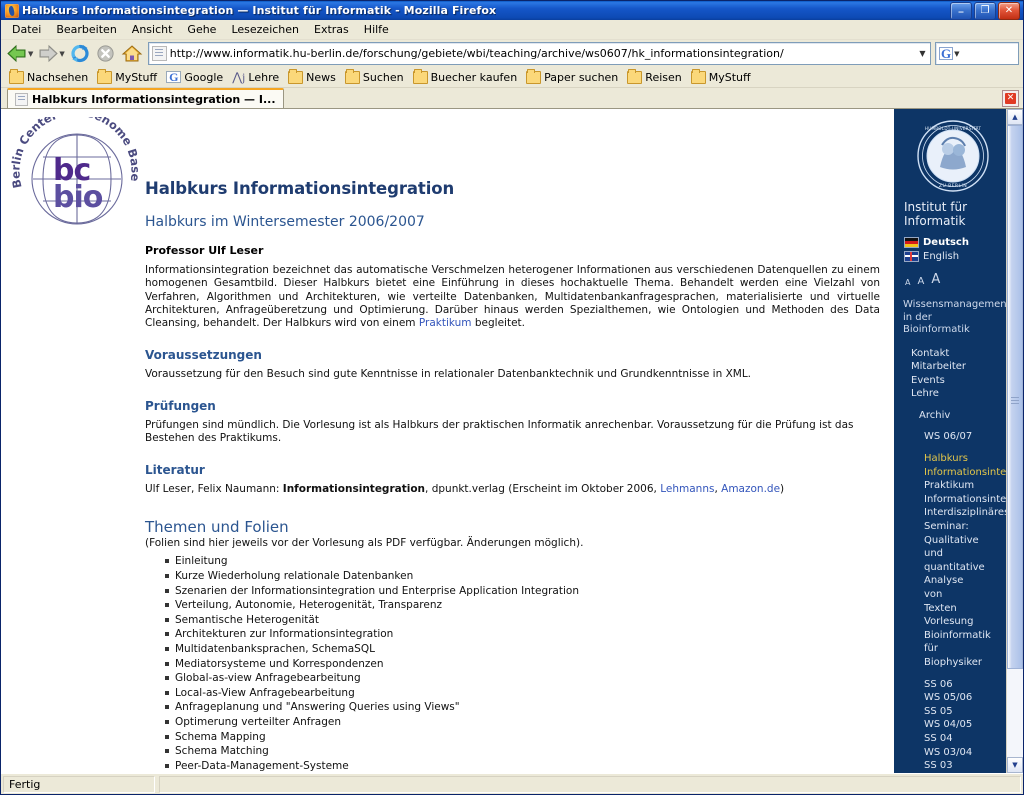  What do you see at coordinates (962, 725) in the screenshot?
I see `sidebar-item-ws0405: WS 04/05` at bounding box center [962, 725].